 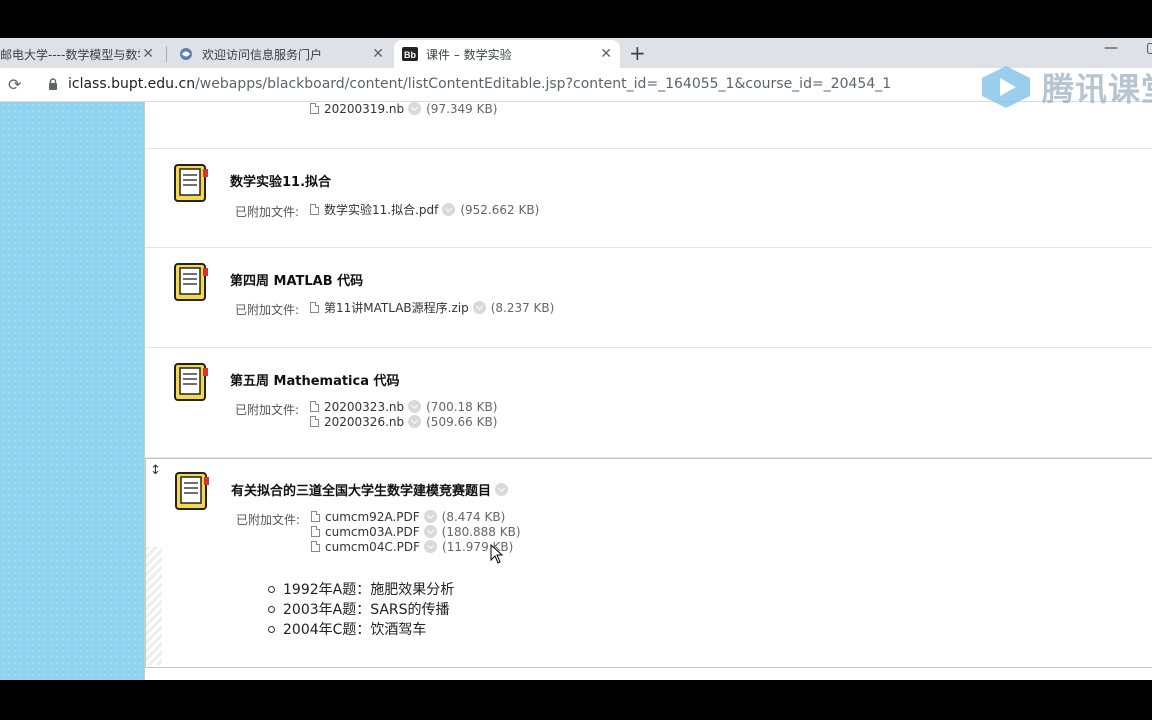 I want to click on tab-title: 课件 – 数学实验, so click(x=469, y=54).